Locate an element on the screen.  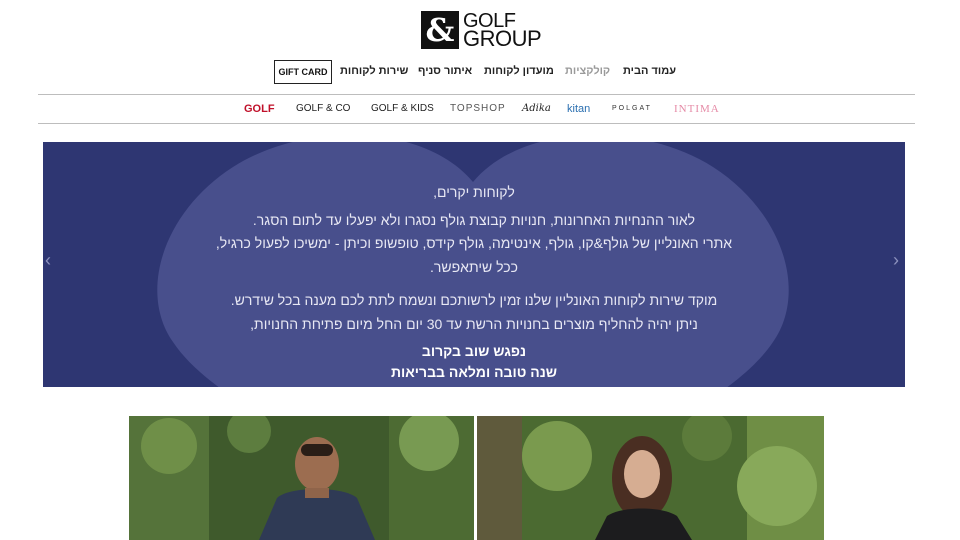
nav-collections: קולקציות is located at coordinates (587, 71).